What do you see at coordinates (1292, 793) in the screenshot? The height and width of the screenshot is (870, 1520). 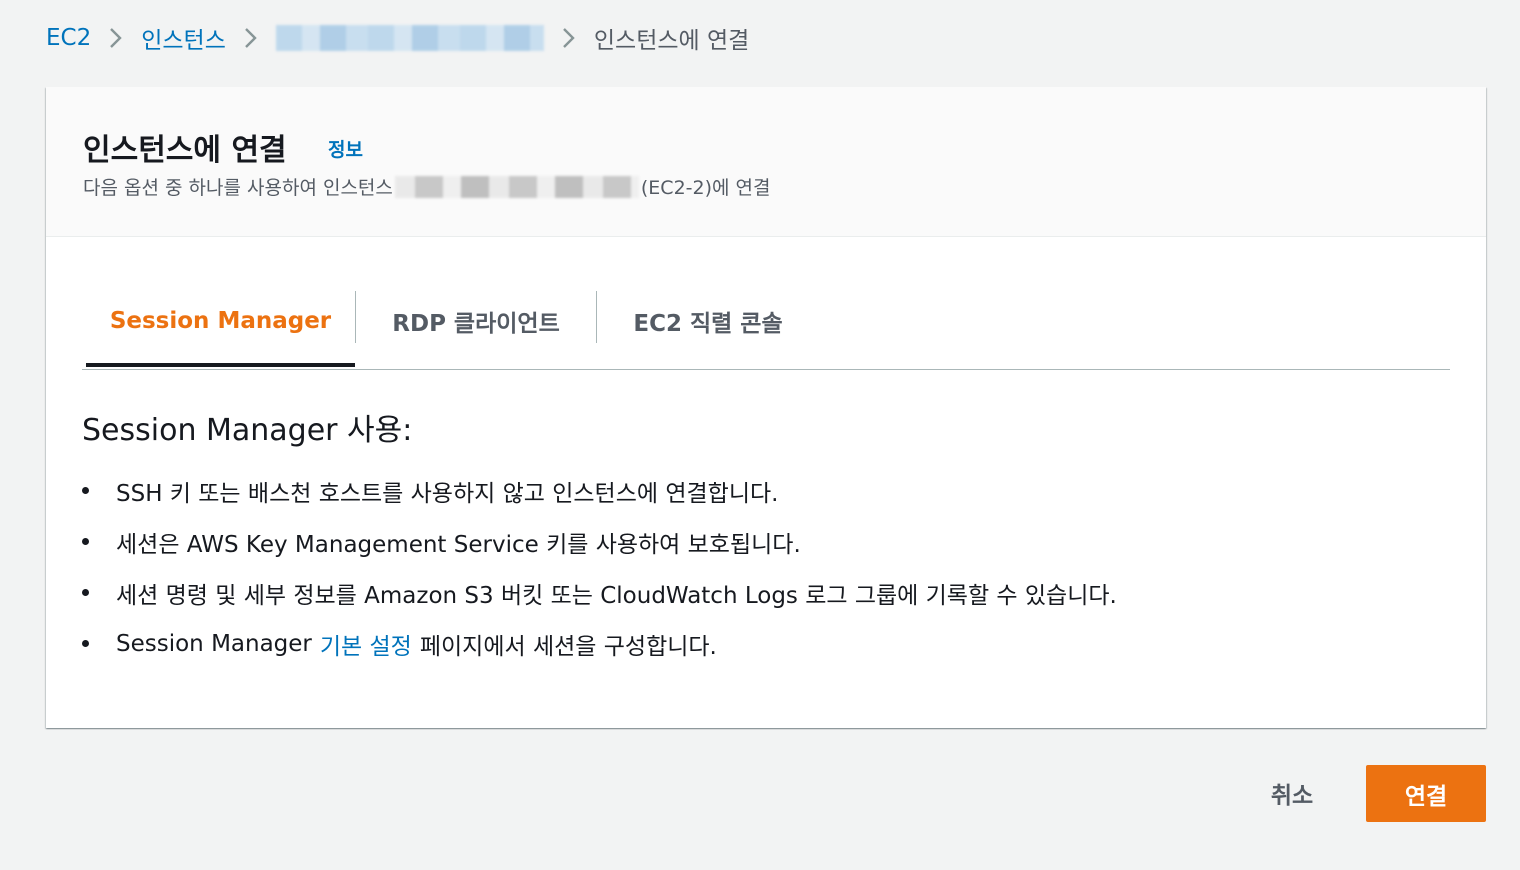 I see `cancel-button: 취소` at bounding box center [1292, 793].